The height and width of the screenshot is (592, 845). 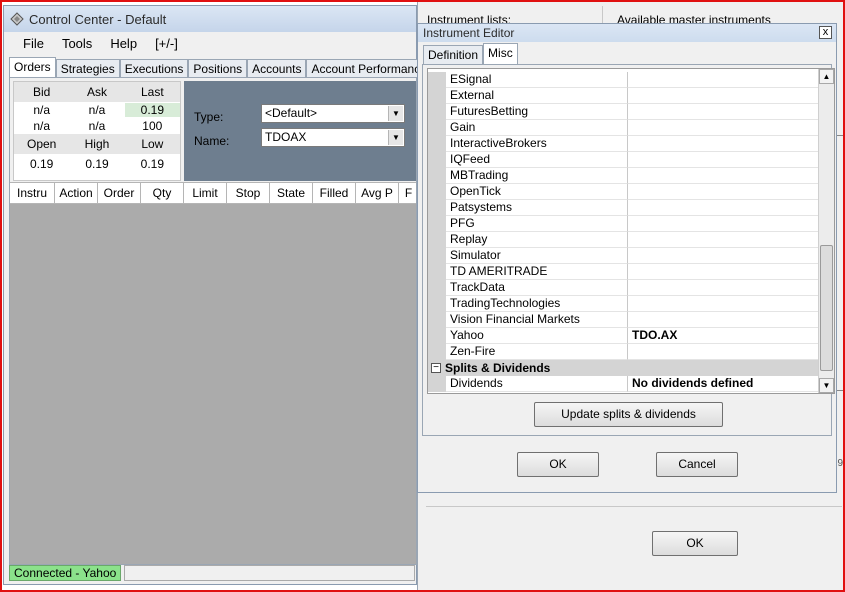 What do you see at coordinates (624, 128) in the screenshot?
I see `property-row: Gain` at bounding box center [624, 128].